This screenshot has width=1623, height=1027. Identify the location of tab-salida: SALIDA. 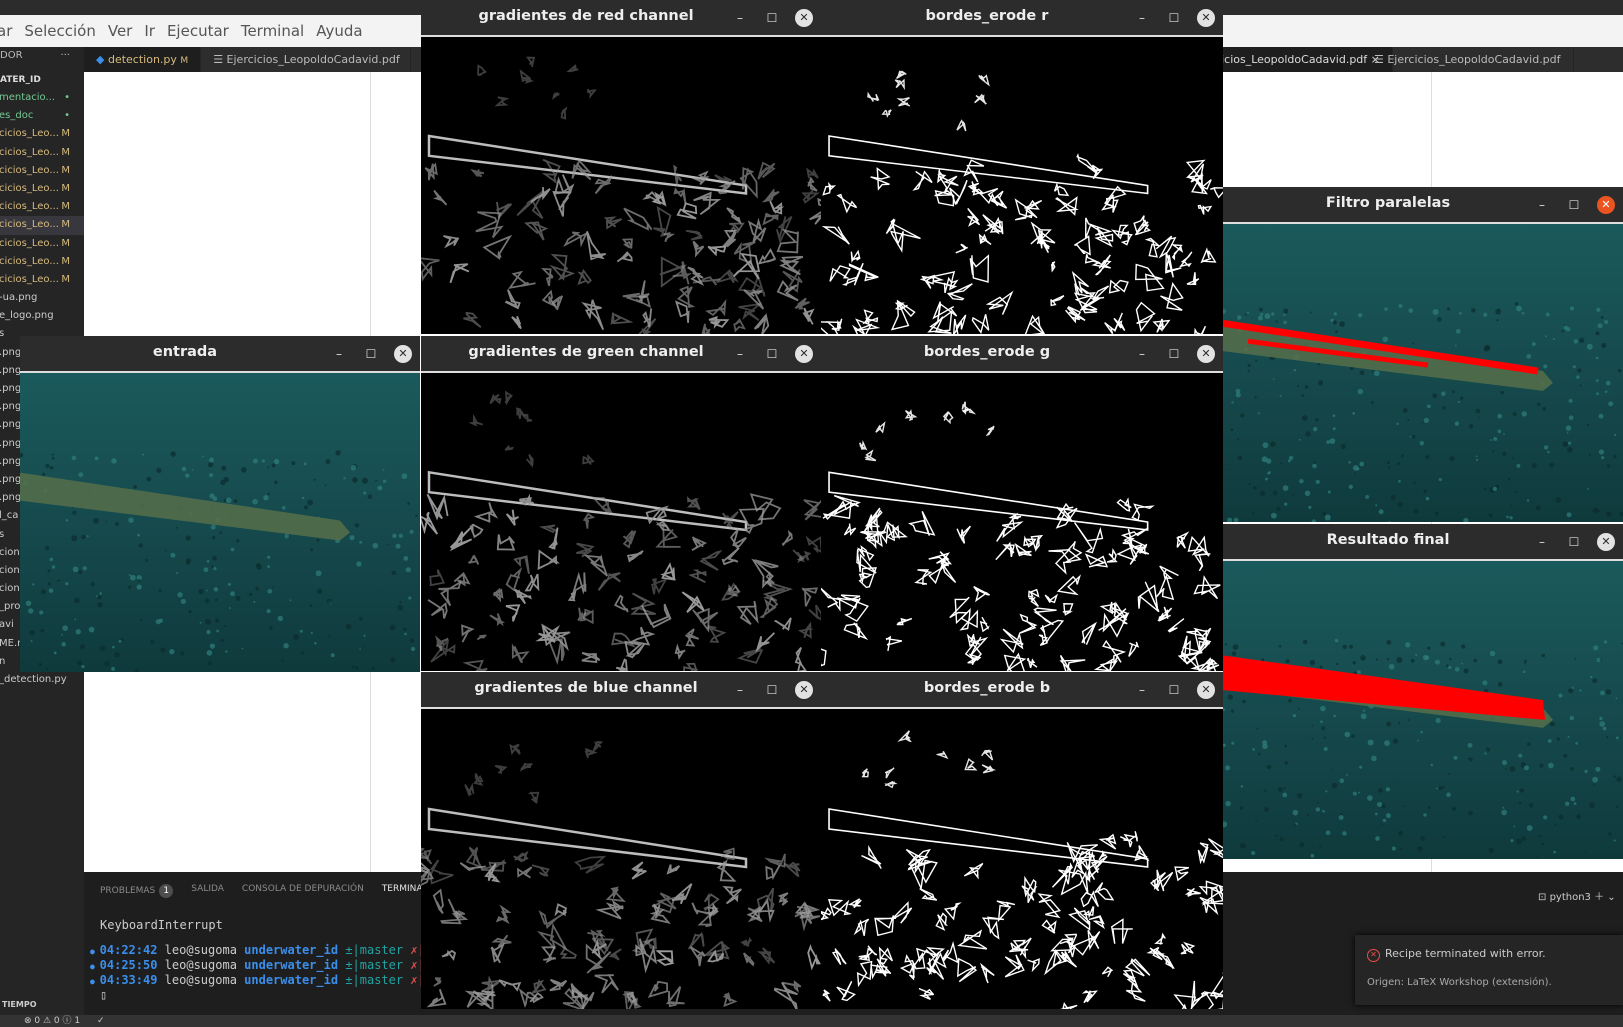
(207, 891).